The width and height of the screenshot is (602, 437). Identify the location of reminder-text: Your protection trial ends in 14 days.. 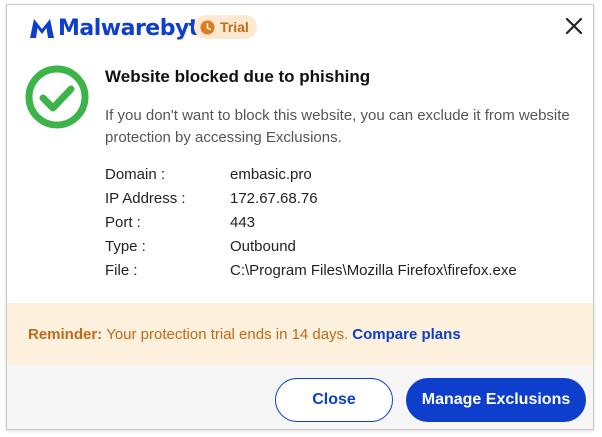
(227, 334).